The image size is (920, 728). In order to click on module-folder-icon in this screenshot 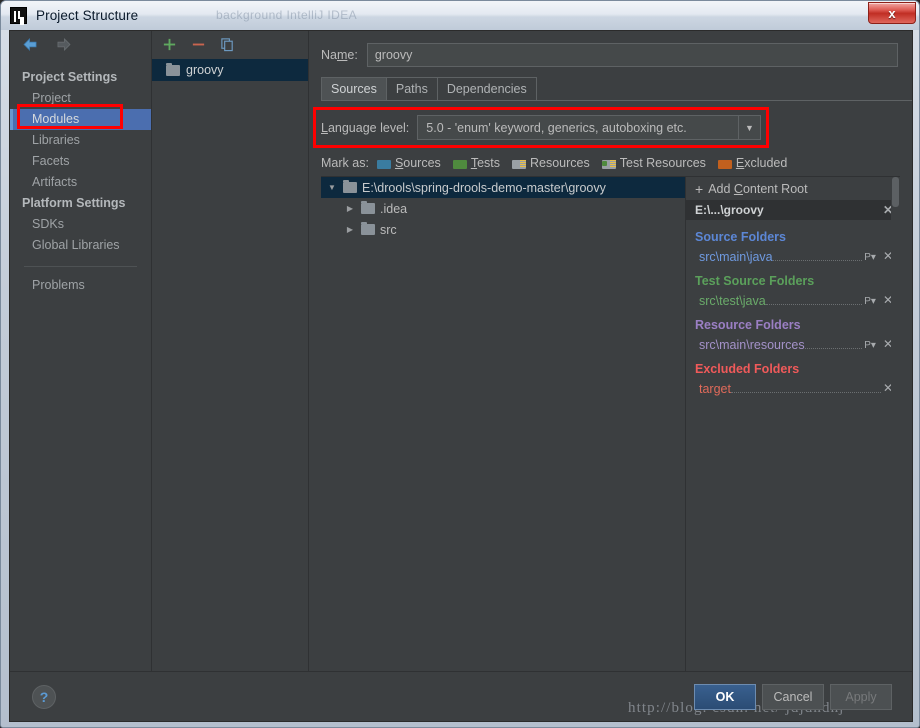, I will do `click(173, 69)`.